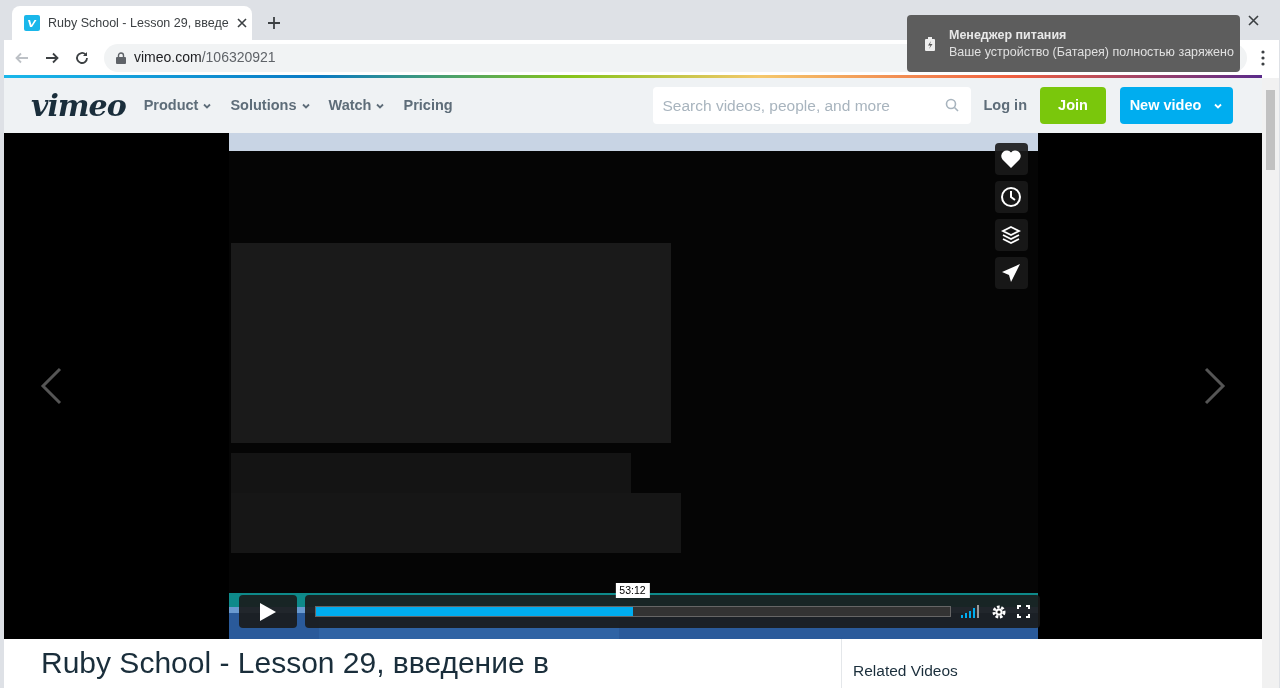 This screenshot has height=688, width=1280. Describe the element at coordinates (1176, 105) in the screenshot. I see `new-video-button: New video` at that location.